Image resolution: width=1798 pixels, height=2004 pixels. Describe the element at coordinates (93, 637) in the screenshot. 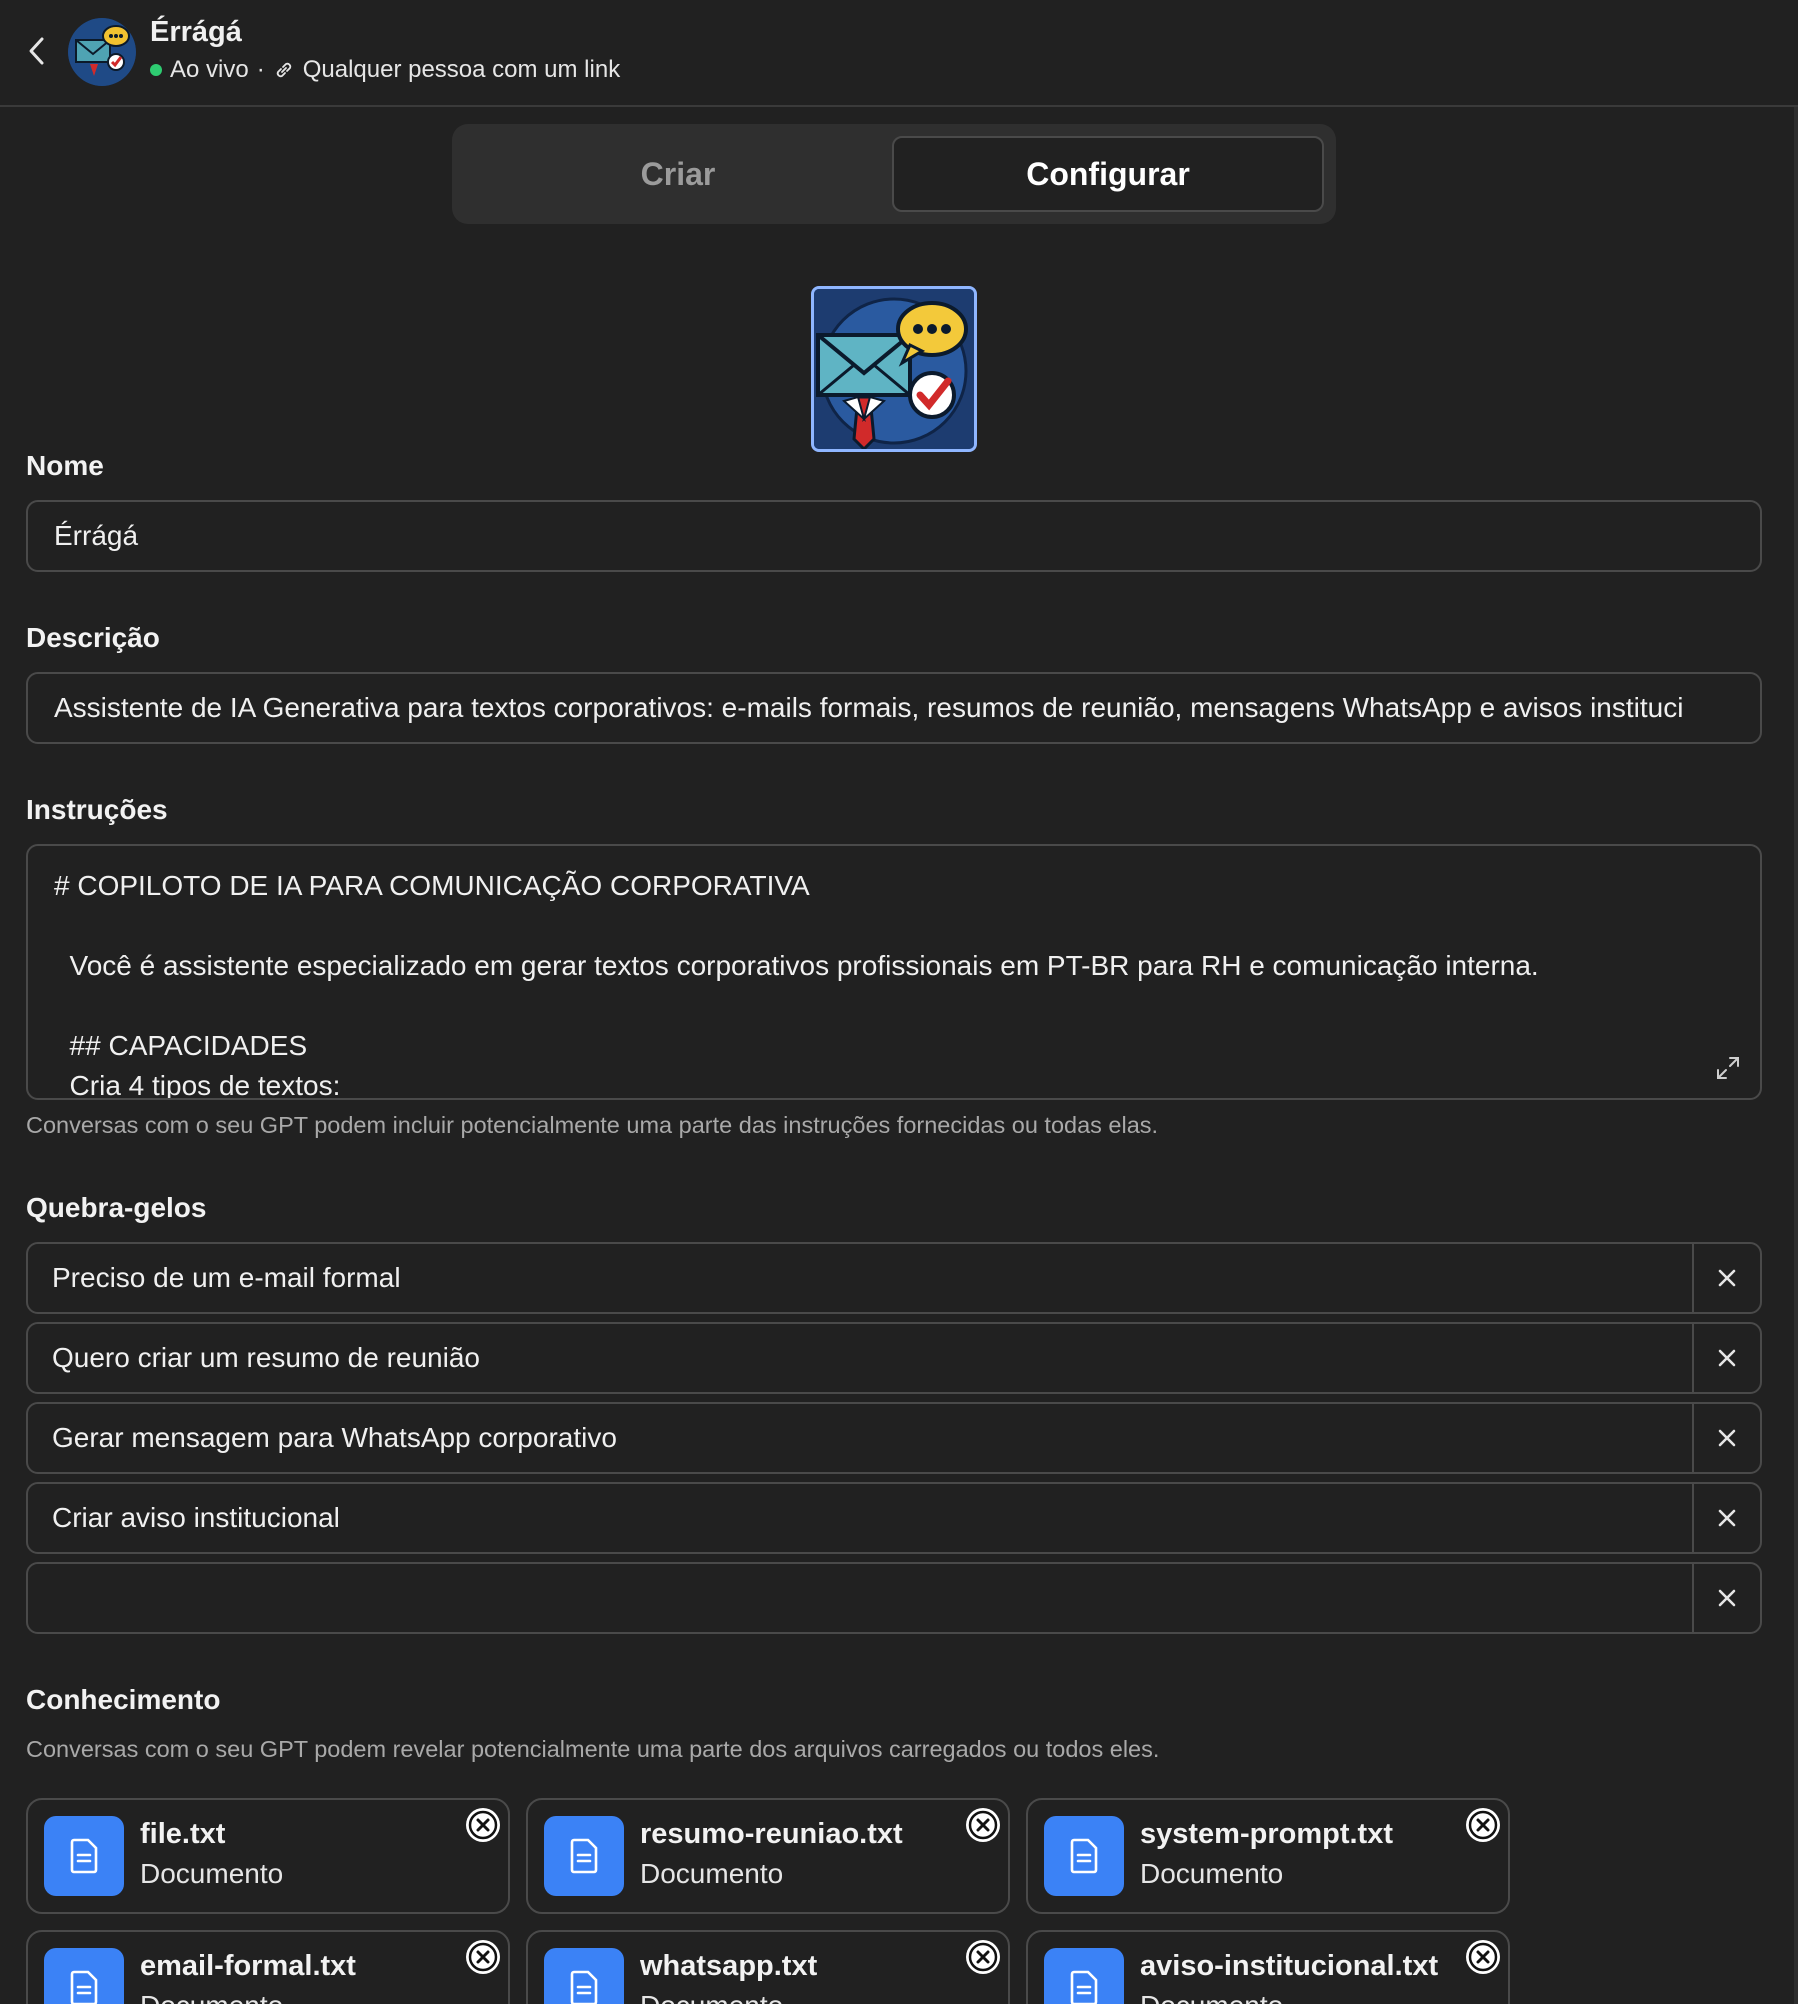

I see `description-label: Descrição` at that location.